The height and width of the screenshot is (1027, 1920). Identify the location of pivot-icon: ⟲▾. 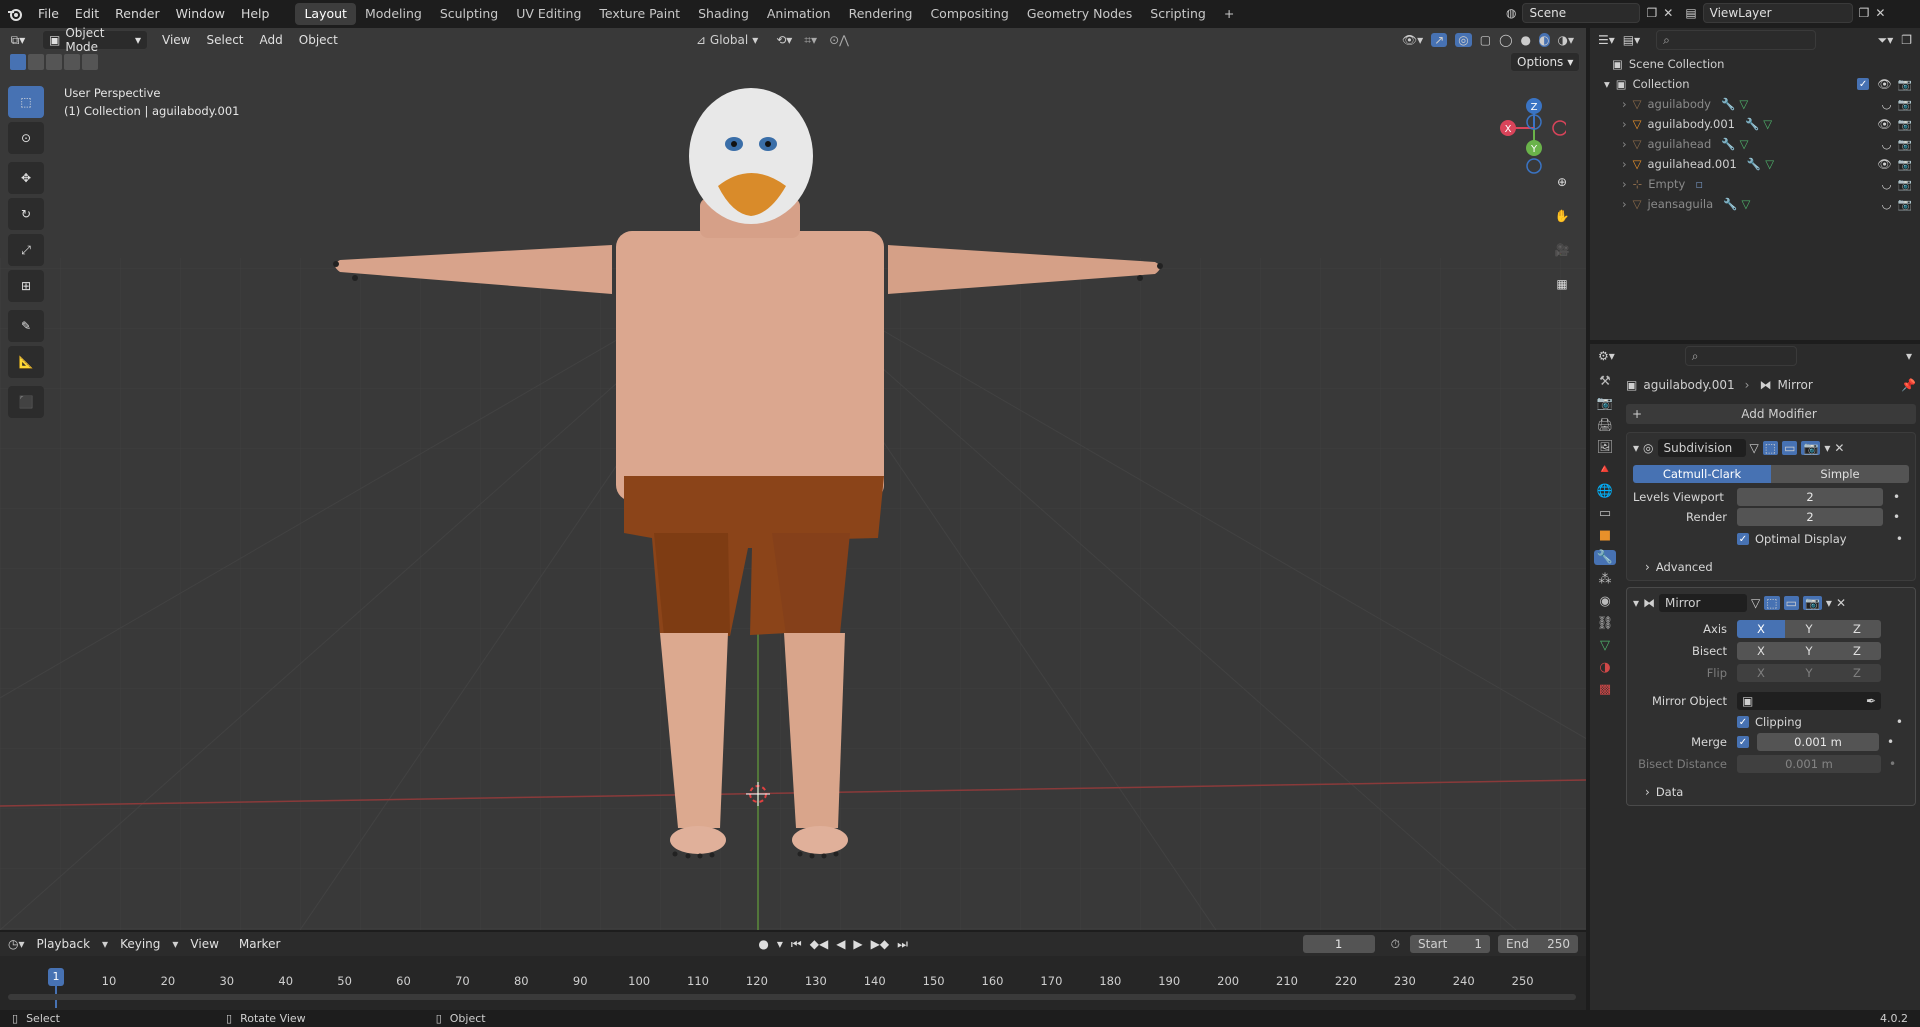
(784, 40).